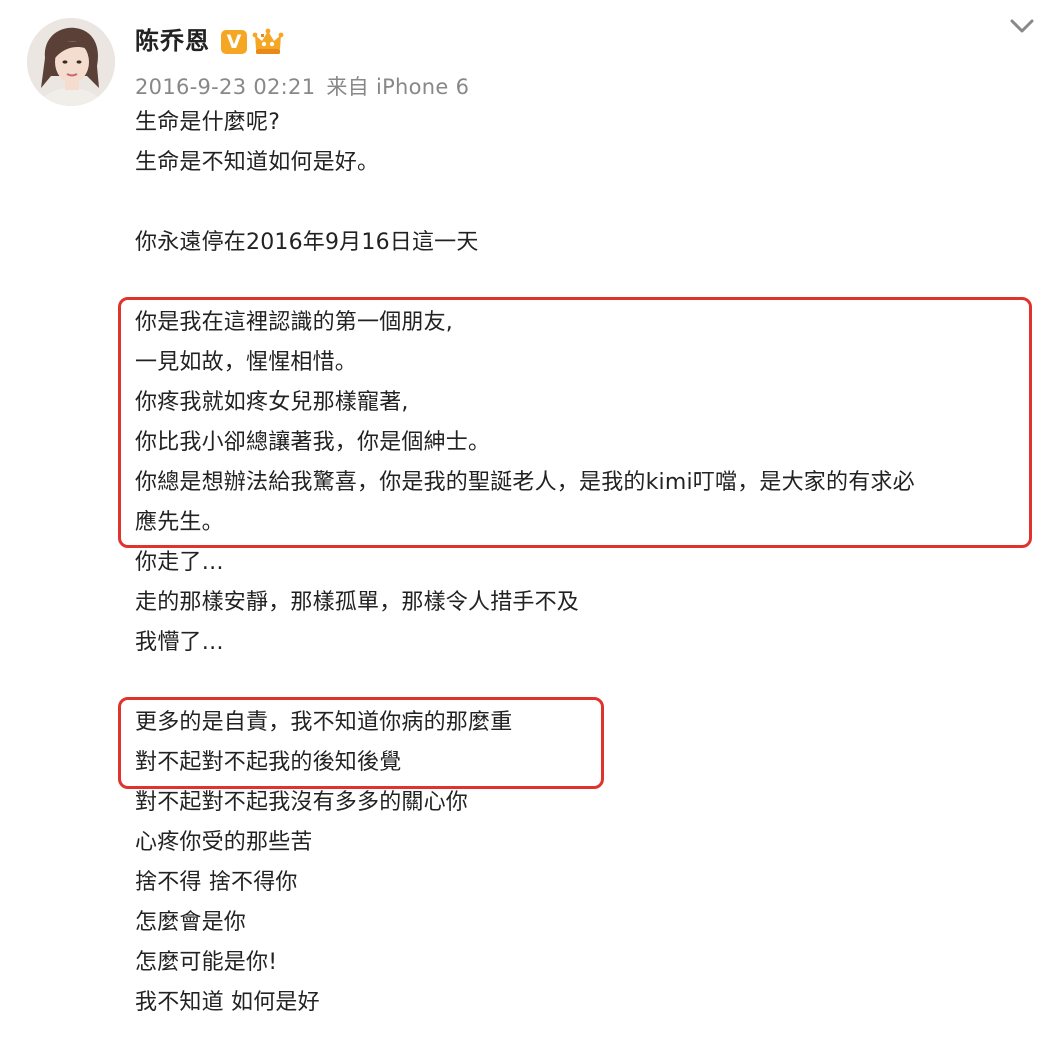 The height and width of the screenshot is (1038, 1060). I want to click on post-line: 捨不得 捨不得你, so click(216, 882).